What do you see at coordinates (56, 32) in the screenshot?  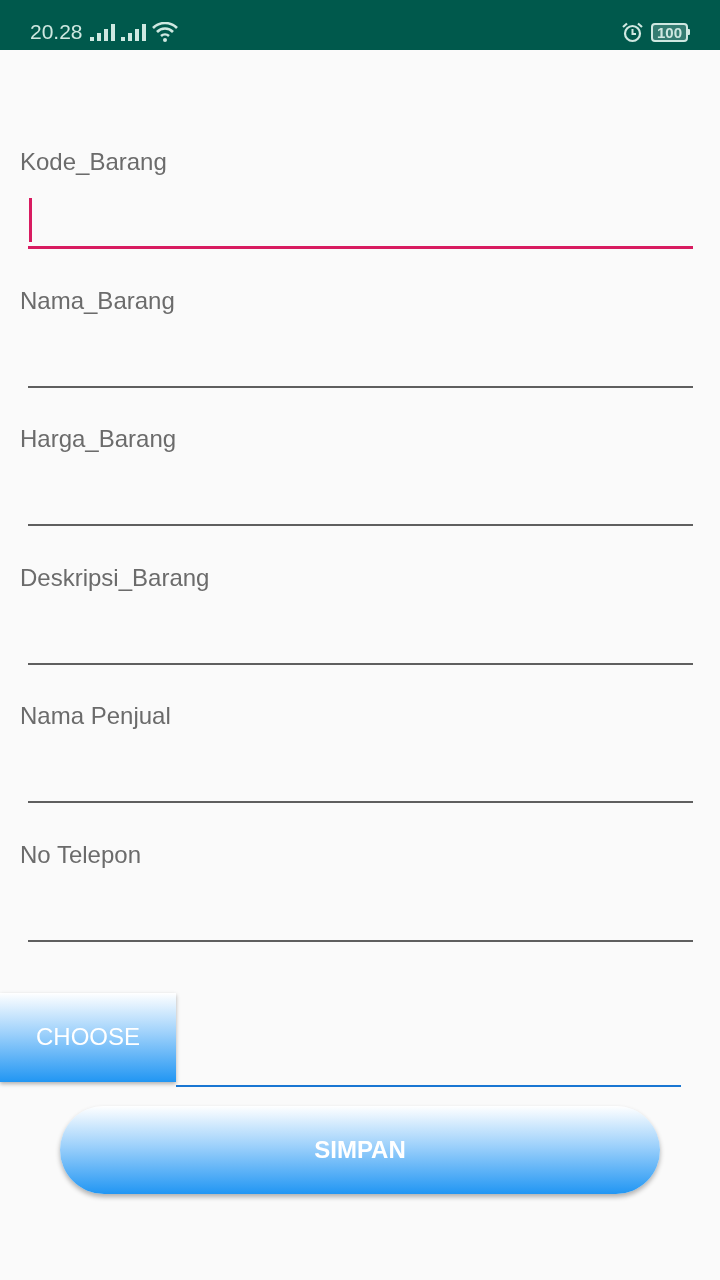 I see `status-time: 20.28` at bounding box center [56, 32].